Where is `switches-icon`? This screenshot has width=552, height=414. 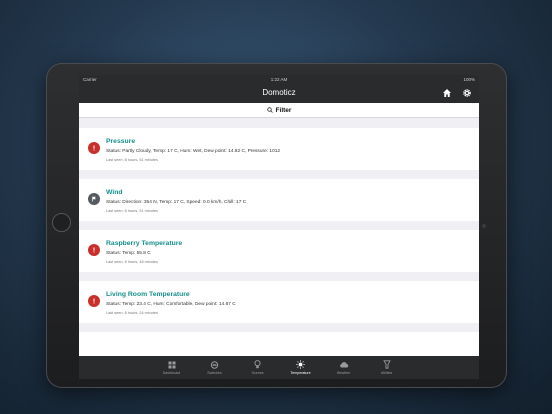
switches-icon is located at coordinates (214, 364).